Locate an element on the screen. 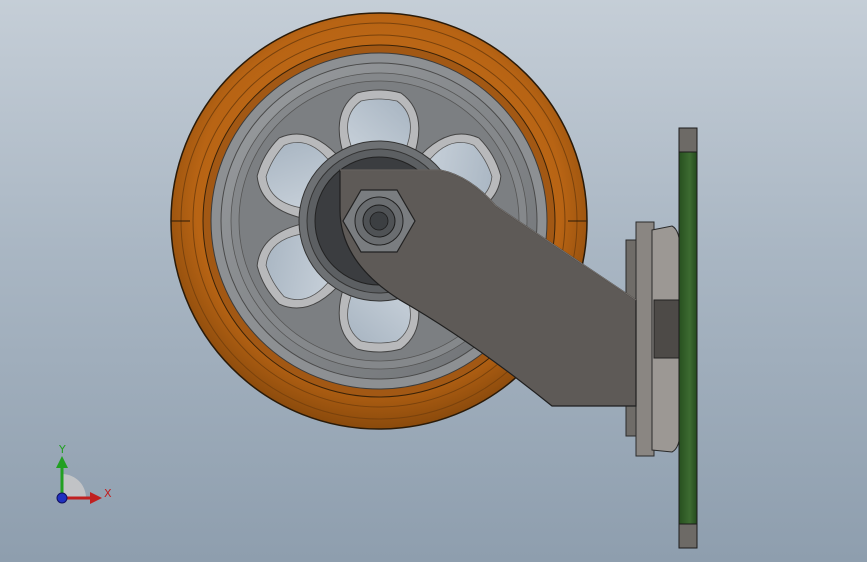  x-axis-label: X is located at coordinates (108, 493).